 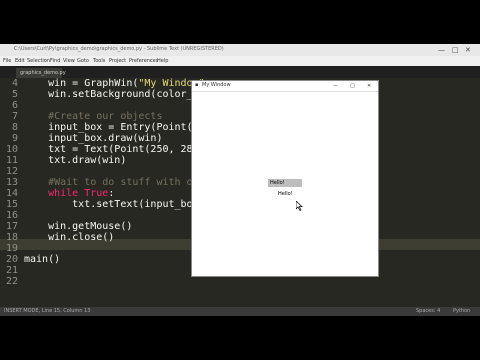 I want to click on code-line: txt = Text(Point(250, 280),, so click(x=117, y=149).